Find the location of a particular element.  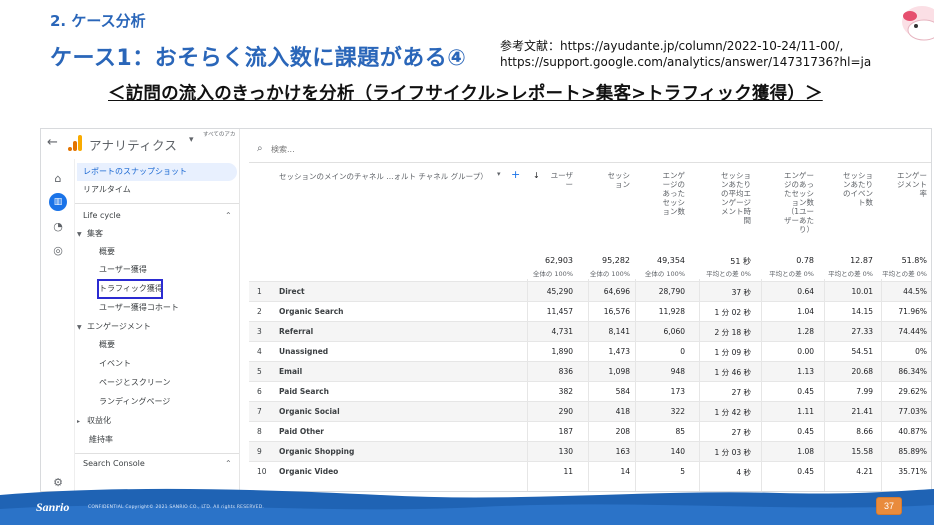

row-index: 4 is located at coordinates (259, 351).